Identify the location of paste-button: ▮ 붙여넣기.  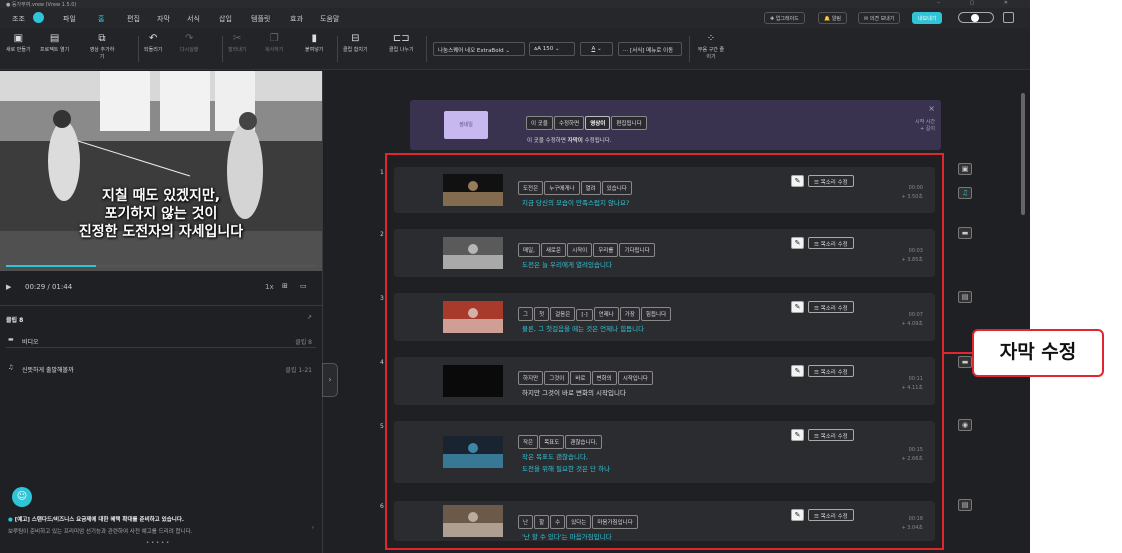
(314, 42).